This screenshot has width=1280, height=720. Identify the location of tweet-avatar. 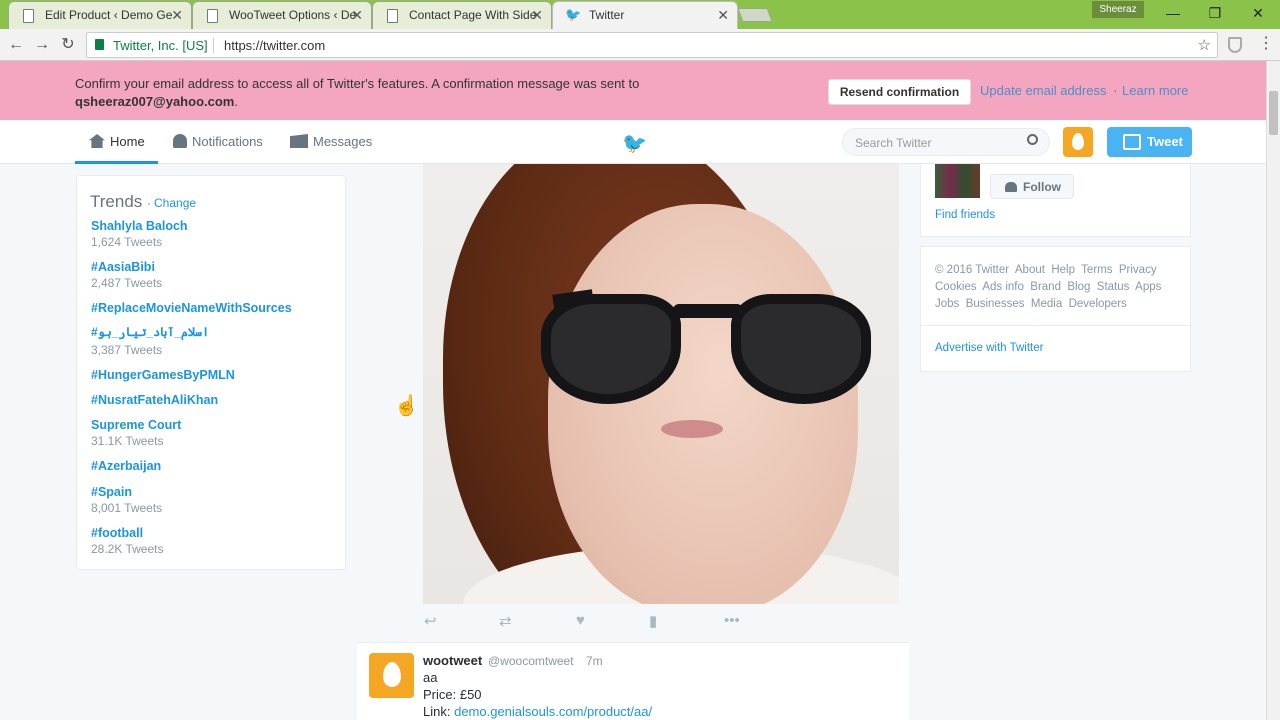
(391, 675).